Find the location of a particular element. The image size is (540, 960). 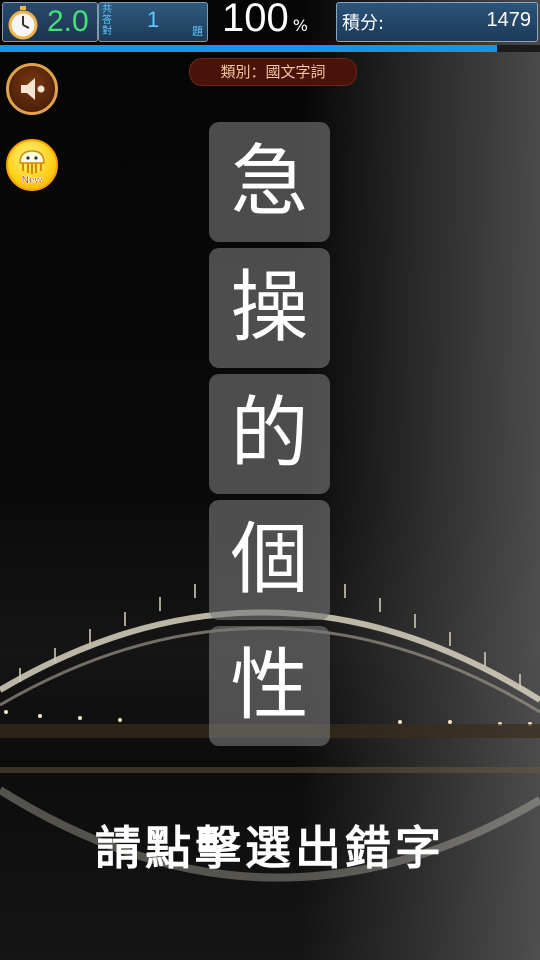

score-panel: 積分: 1479 is located at coordinates (437, 22).